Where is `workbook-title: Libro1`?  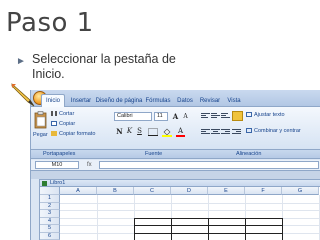
workbook-title: Libro1 is located at coordinates (58, 183).